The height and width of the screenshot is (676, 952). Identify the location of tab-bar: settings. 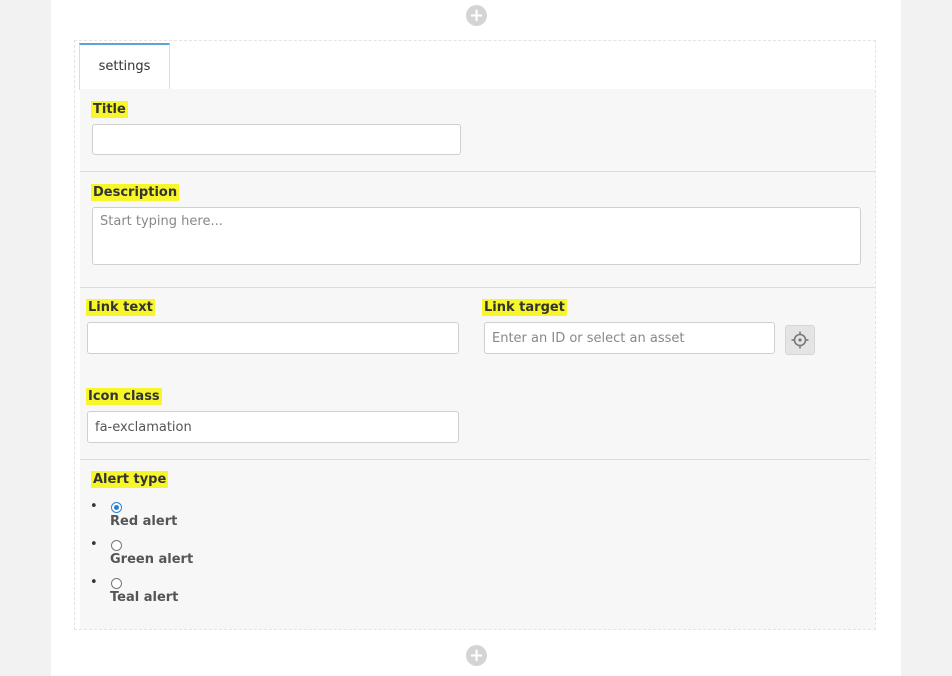
(476, 66).